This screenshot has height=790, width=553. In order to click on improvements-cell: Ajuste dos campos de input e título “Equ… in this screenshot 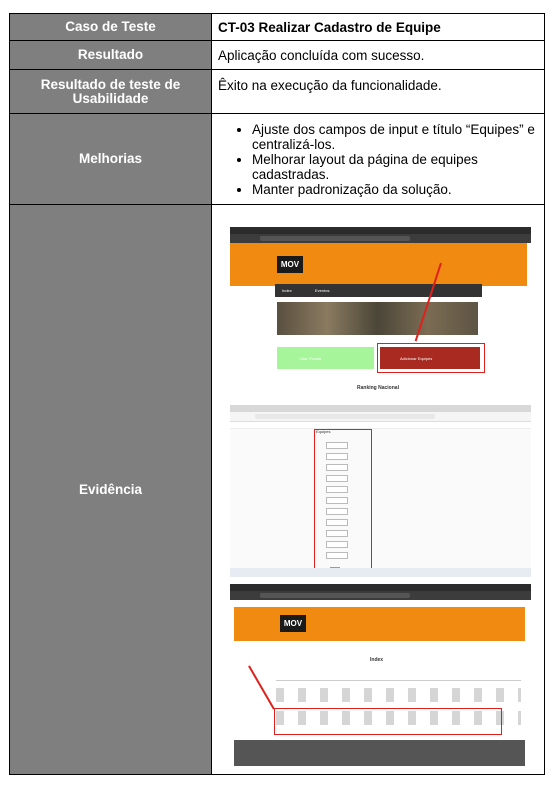, I will do `click(378, 159)`.